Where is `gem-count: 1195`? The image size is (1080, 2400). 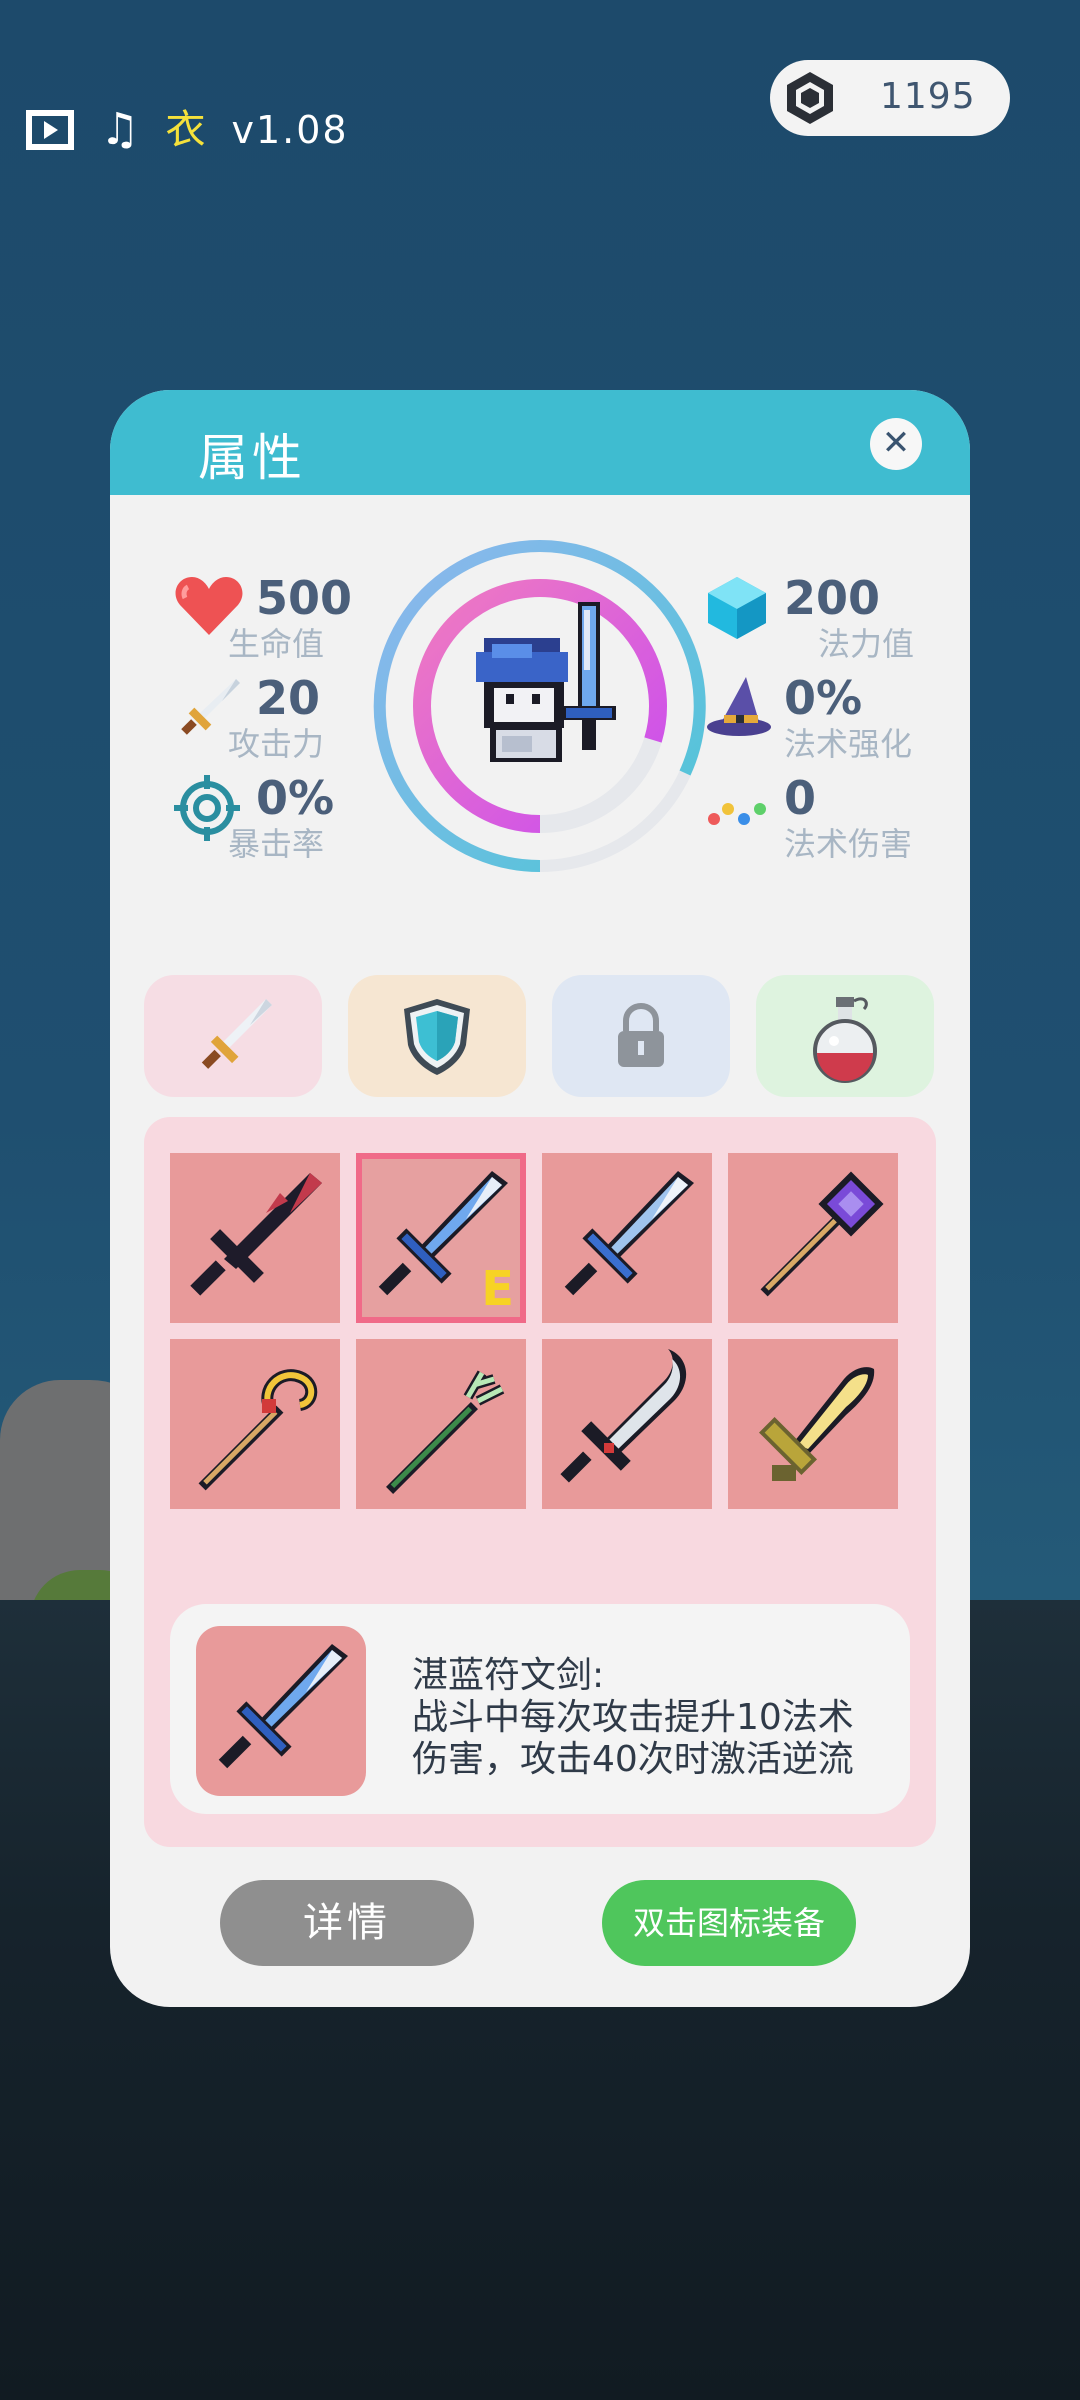 gem-count: 1195 is located at coordinates (928, 96).